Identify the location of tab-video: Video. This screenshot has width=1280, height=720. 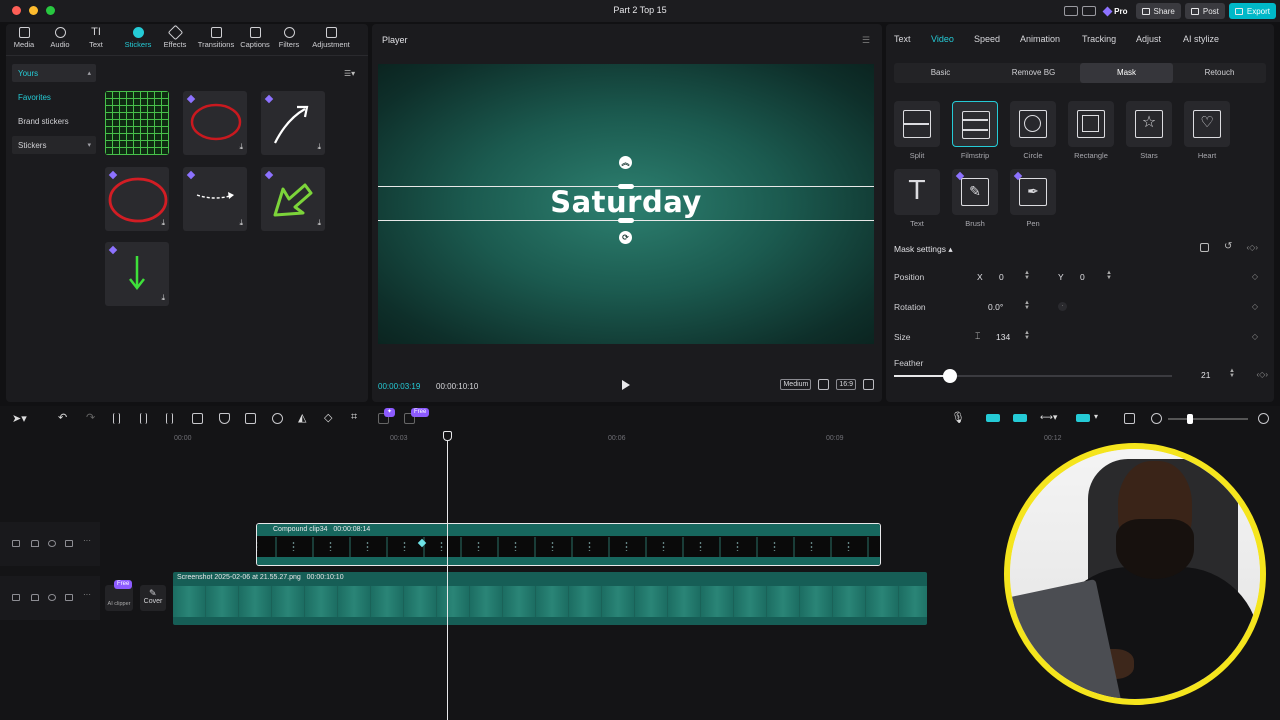
(942, 39).